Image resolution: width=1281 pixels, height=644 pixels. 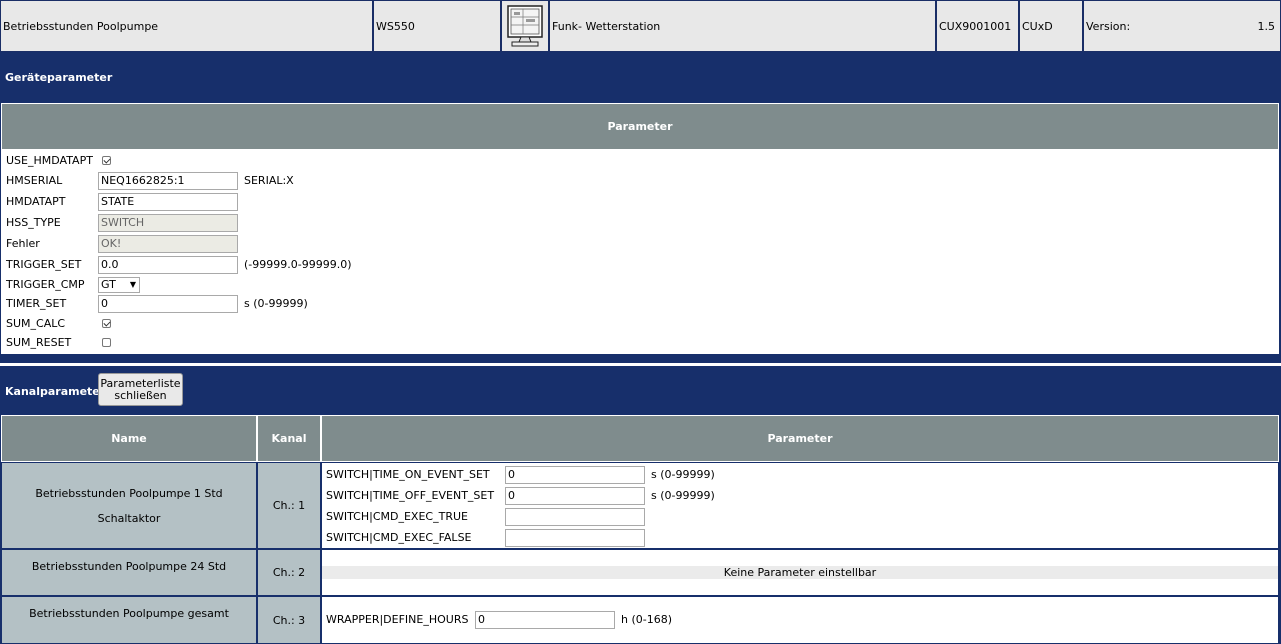 What do you see at coordinates (485, 537) in the screenshot?
I see `ch1-param-row: SWITCH|CMD_EXEC_FALSE` at bounding box center [485, 537].